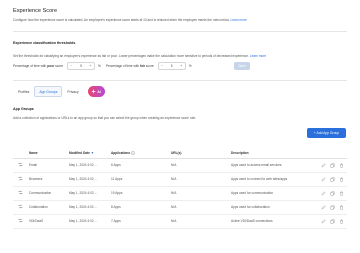 The width and height of the screenshot is (360, 253). Describe the element at coordinates (44, 43) in the screenshot. I see `thresholds-title: Experience classification thresholds` at that location.